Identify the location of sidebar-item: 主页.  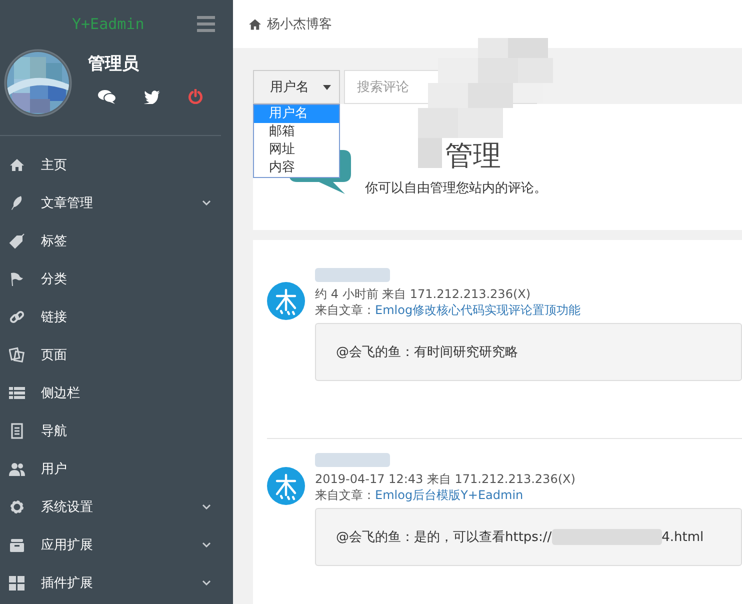
(116, 165).